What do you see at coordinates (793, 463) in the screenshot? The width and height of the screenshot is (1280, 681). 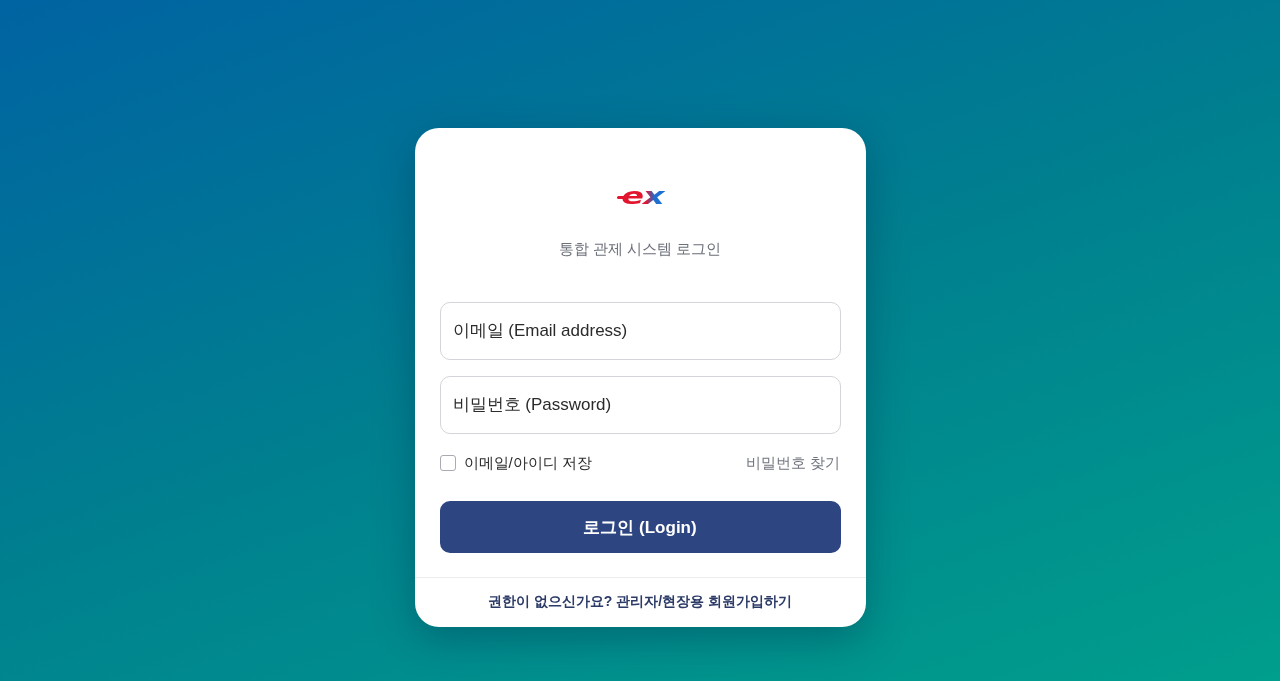 I see `forgot-password-link: 비밀번호 찾기` at bounding box center [793, 463].